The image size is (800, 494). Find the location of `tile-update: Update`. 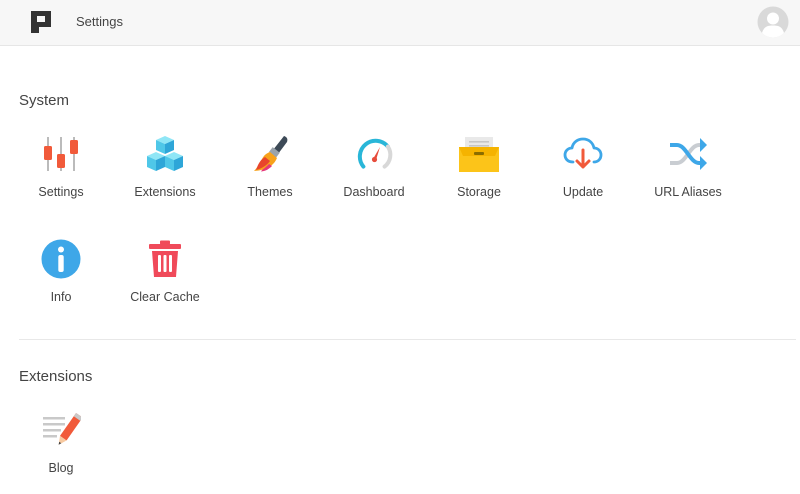

tile-update: Update is located at coordinates (583, 174).